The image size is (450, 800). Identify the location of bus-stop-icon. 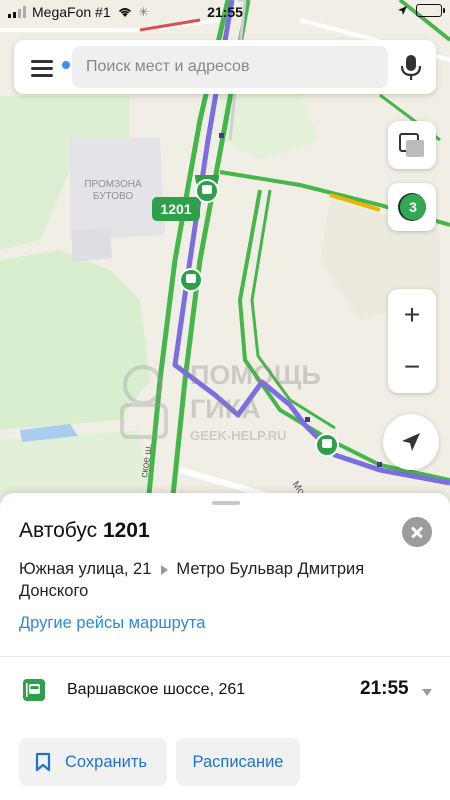
(34, 690).